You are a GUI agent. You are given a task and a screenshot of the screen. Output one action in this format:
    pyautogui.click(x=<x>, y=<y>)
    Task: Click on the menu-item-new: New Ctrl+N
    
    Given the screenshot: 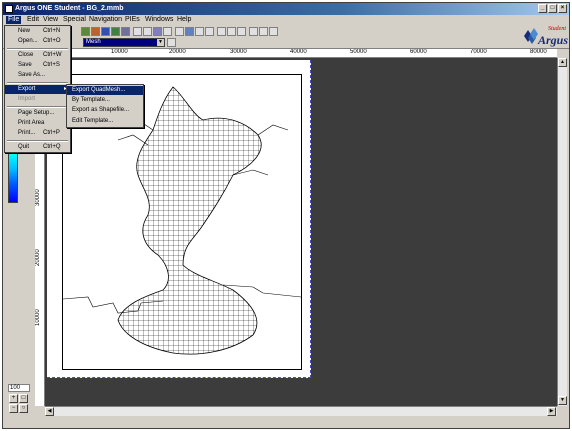 What is the action you would take?
    pyautogui.click(x=37, y=31)
    